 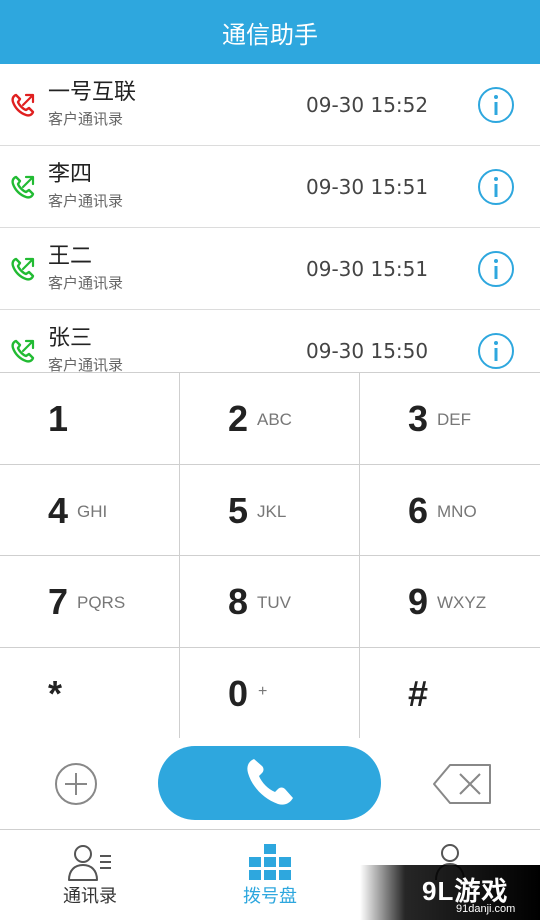 I want to click on contact-name: 张三, so click(x=70, y=338).